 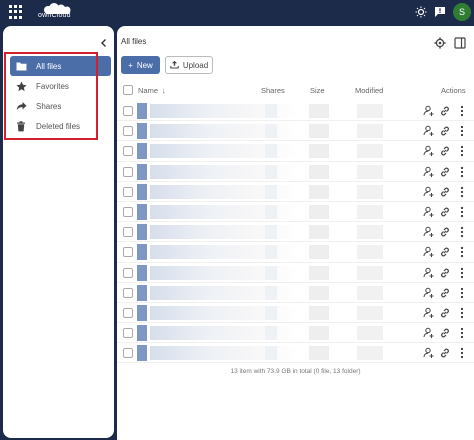 I want to click on size-cell, so click(x=319, y=272).